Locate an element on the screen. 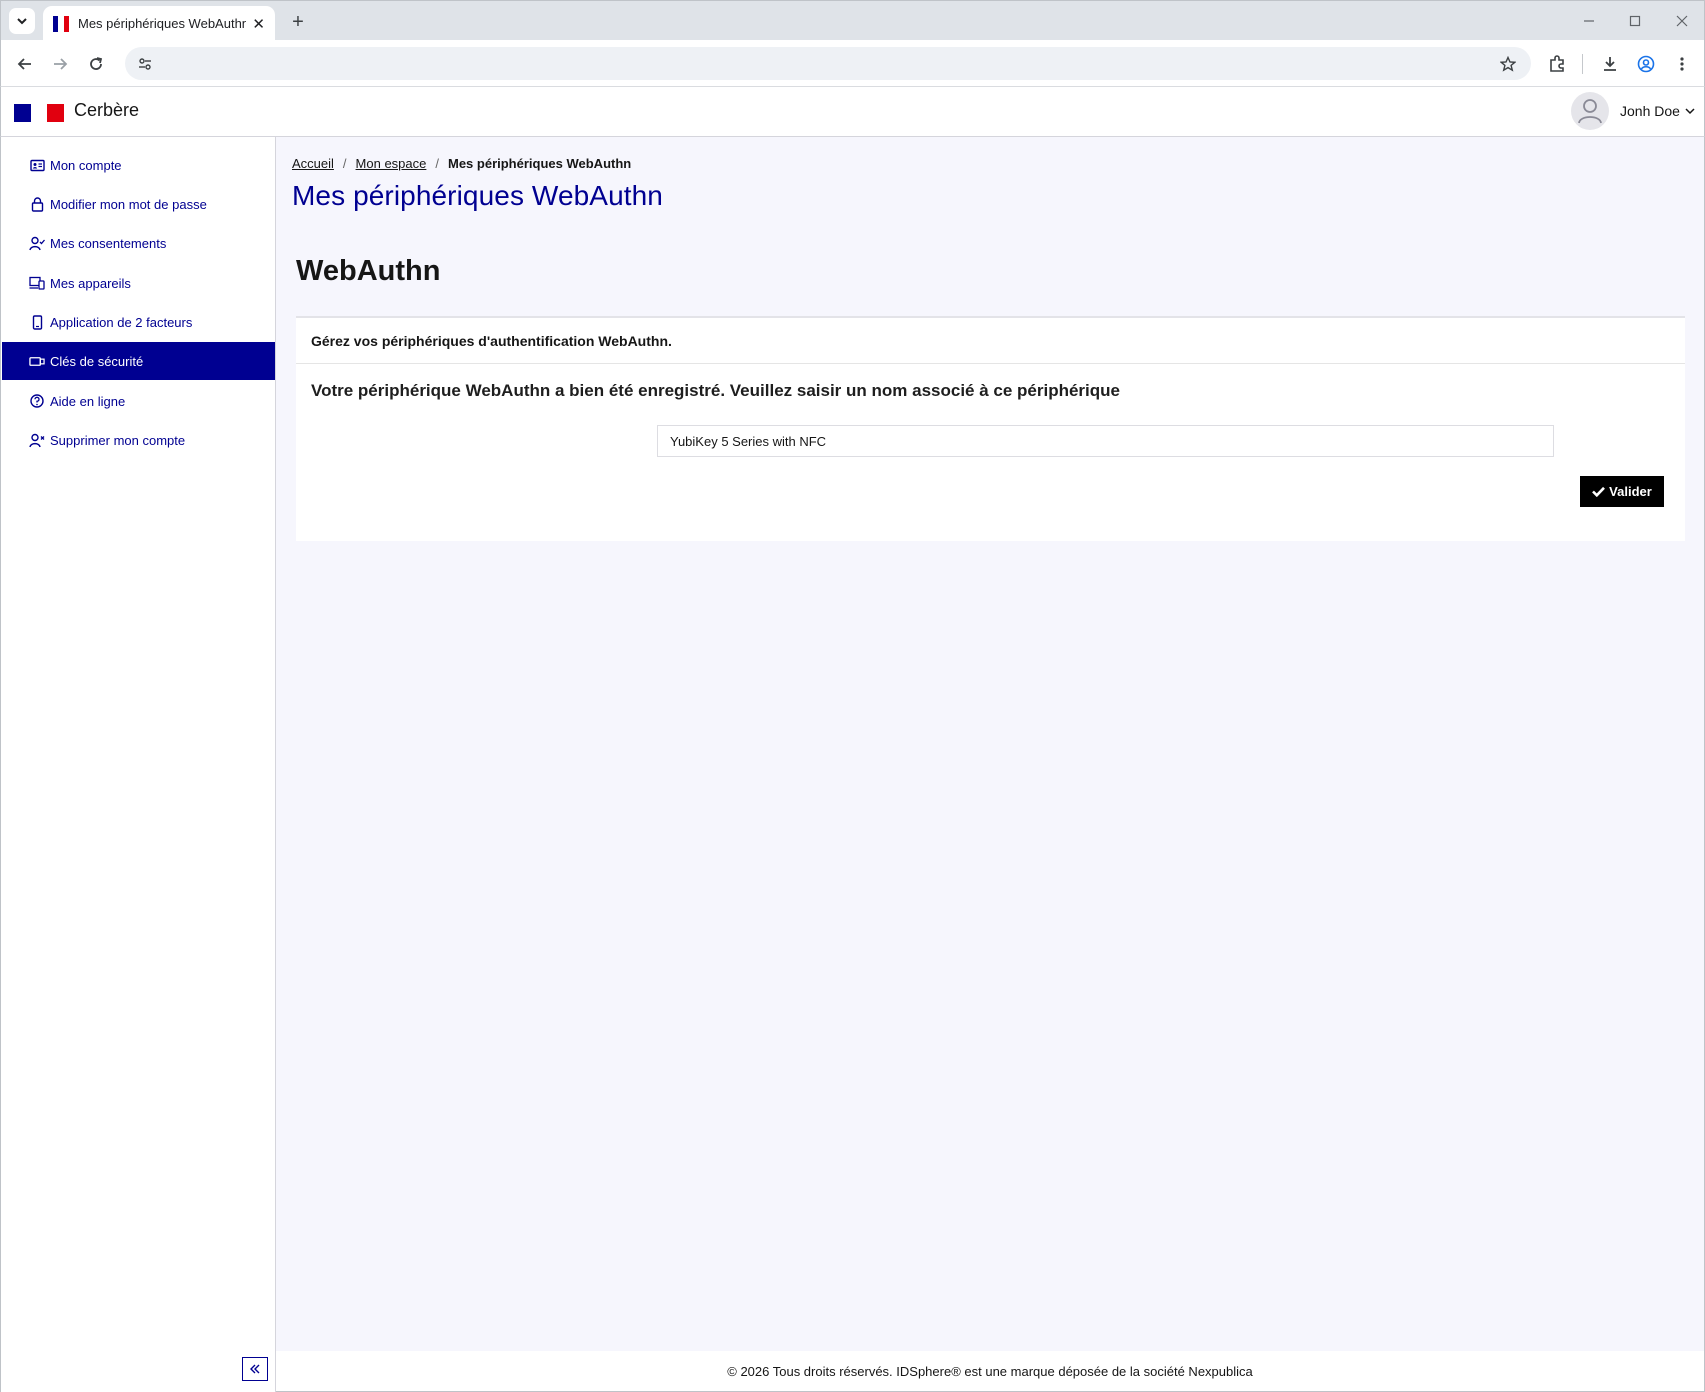 This screenshot has height=1392, width=1705. profile-icon is located at coordinates (1646, 64).